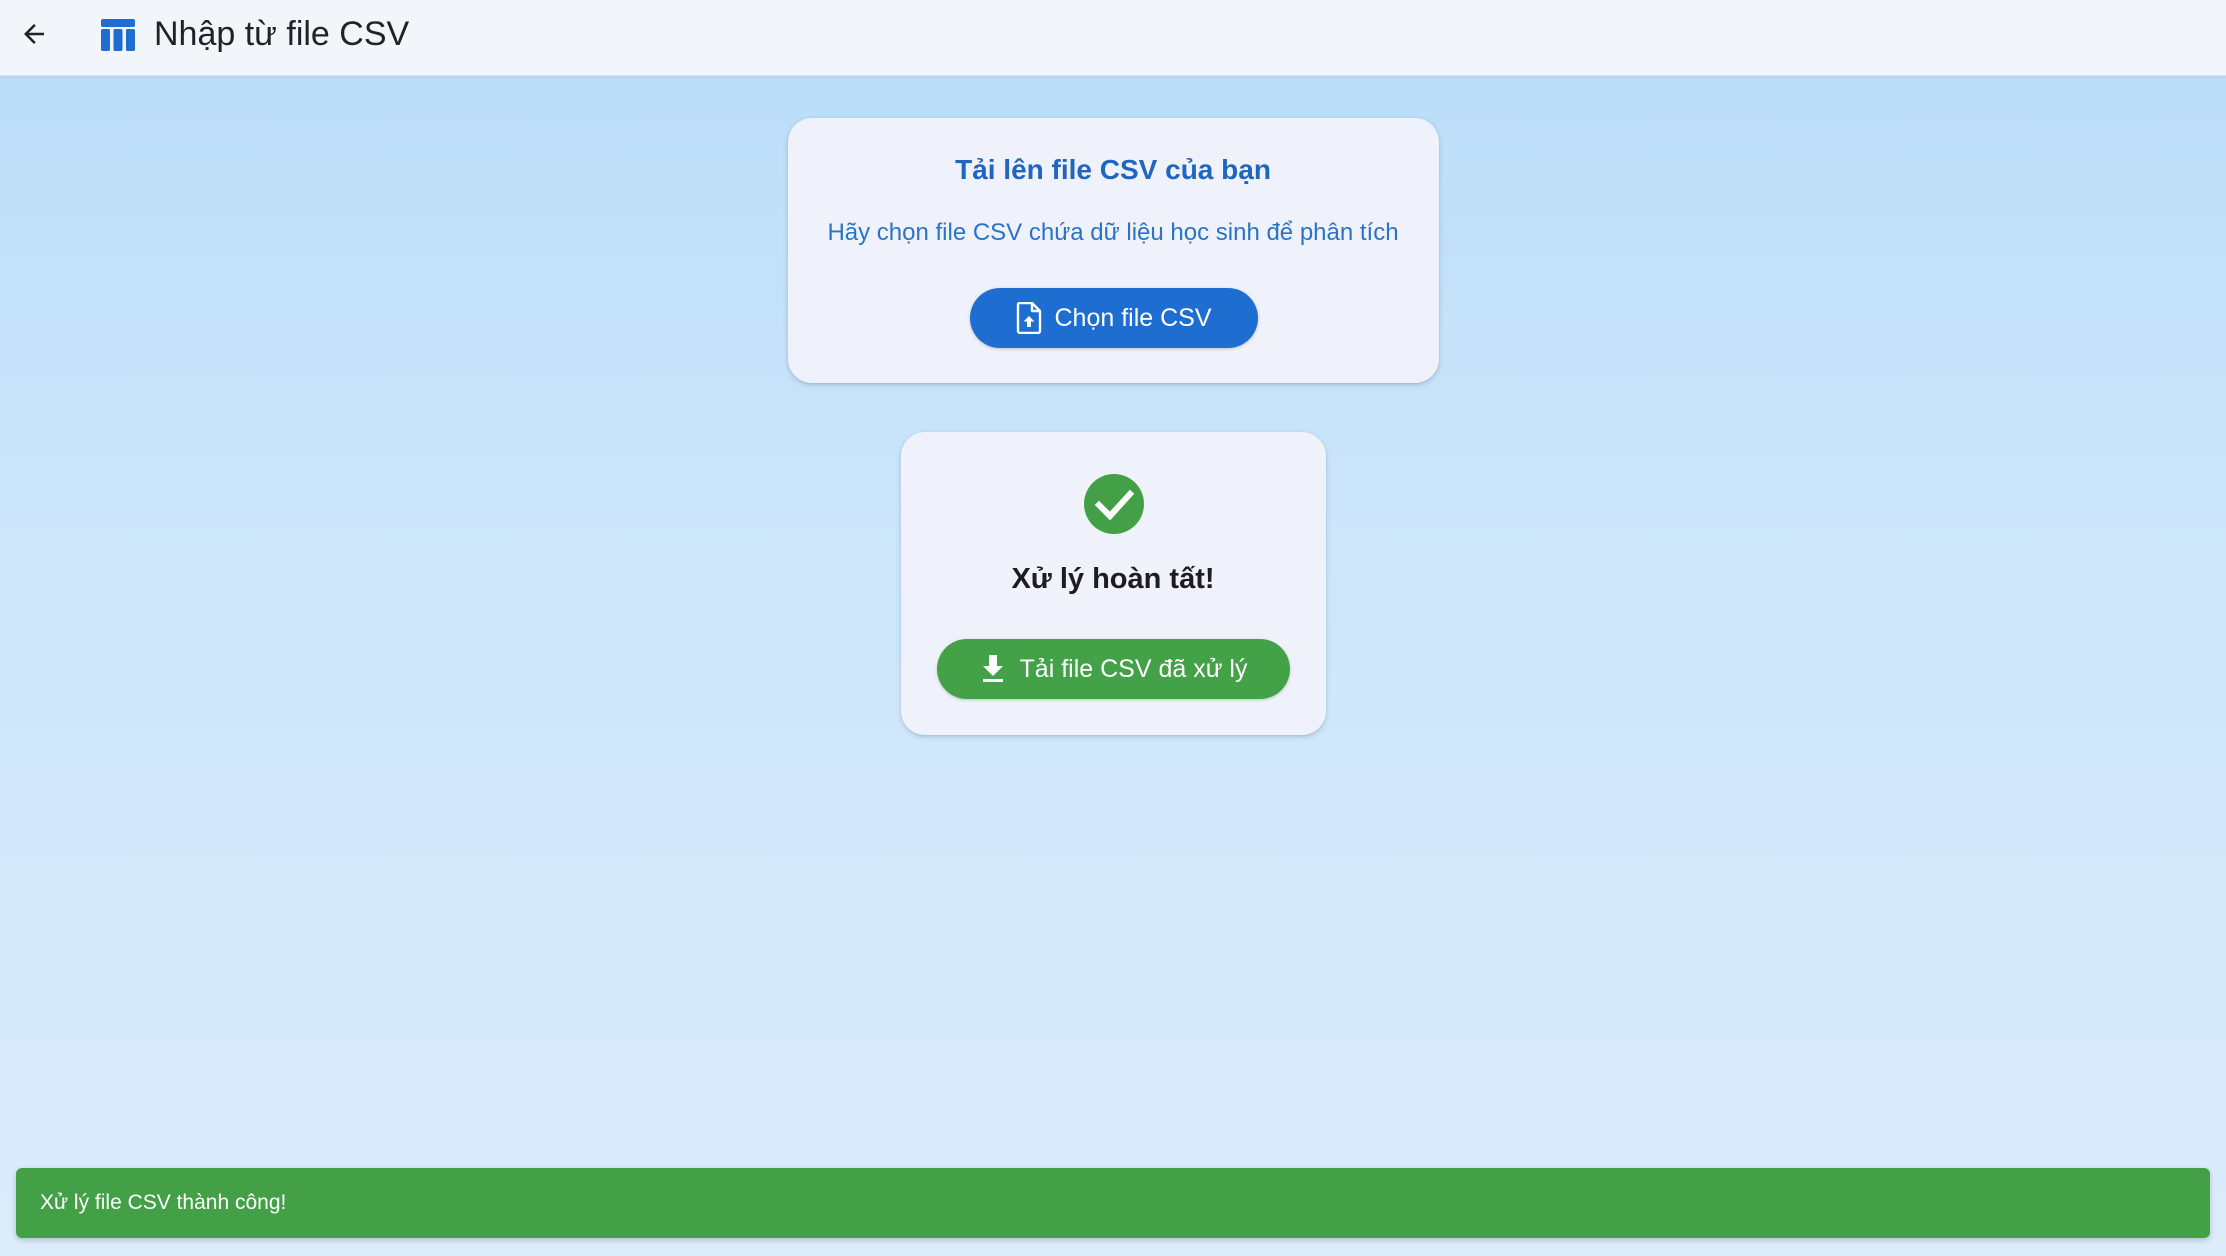 This screenshot has height=1256, width=2226. What do you see at coordinates (1133, 668) in the screenshot?
I see `download-button-label: Tải file CSV đã xử lý` at bounding box center [1133, 668].